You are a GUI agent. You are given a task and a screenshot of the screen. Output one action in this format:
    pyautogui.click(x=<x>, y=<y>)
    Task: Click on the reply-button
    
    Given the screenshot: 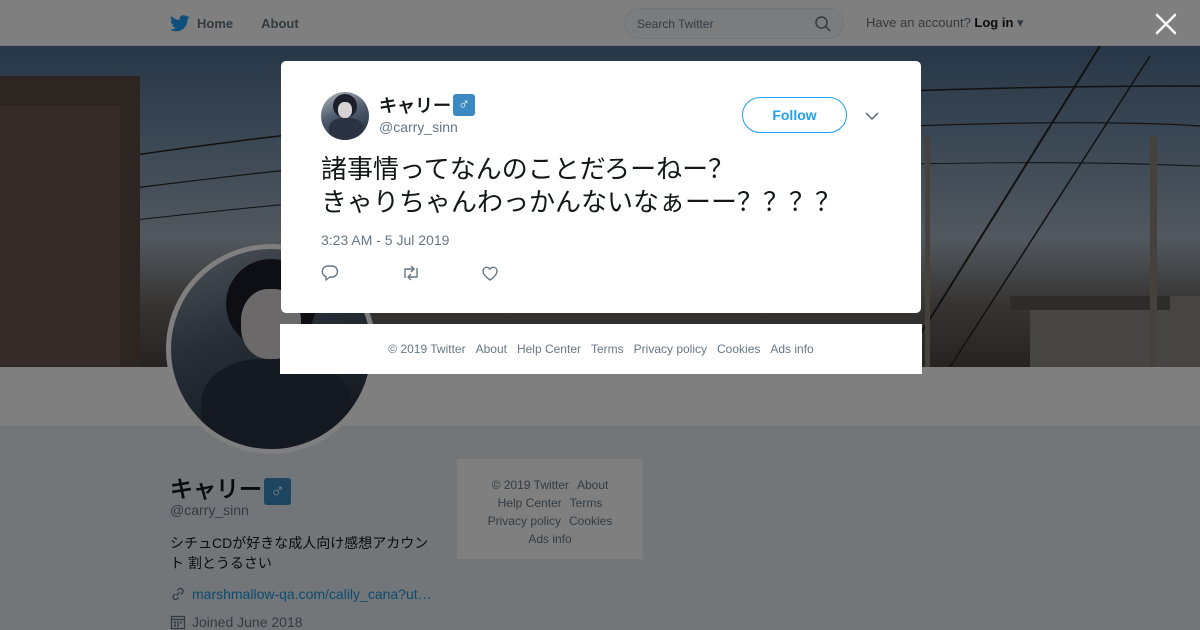 What is the action you would take?
    pyautogui.click(x=361, y=273)
    